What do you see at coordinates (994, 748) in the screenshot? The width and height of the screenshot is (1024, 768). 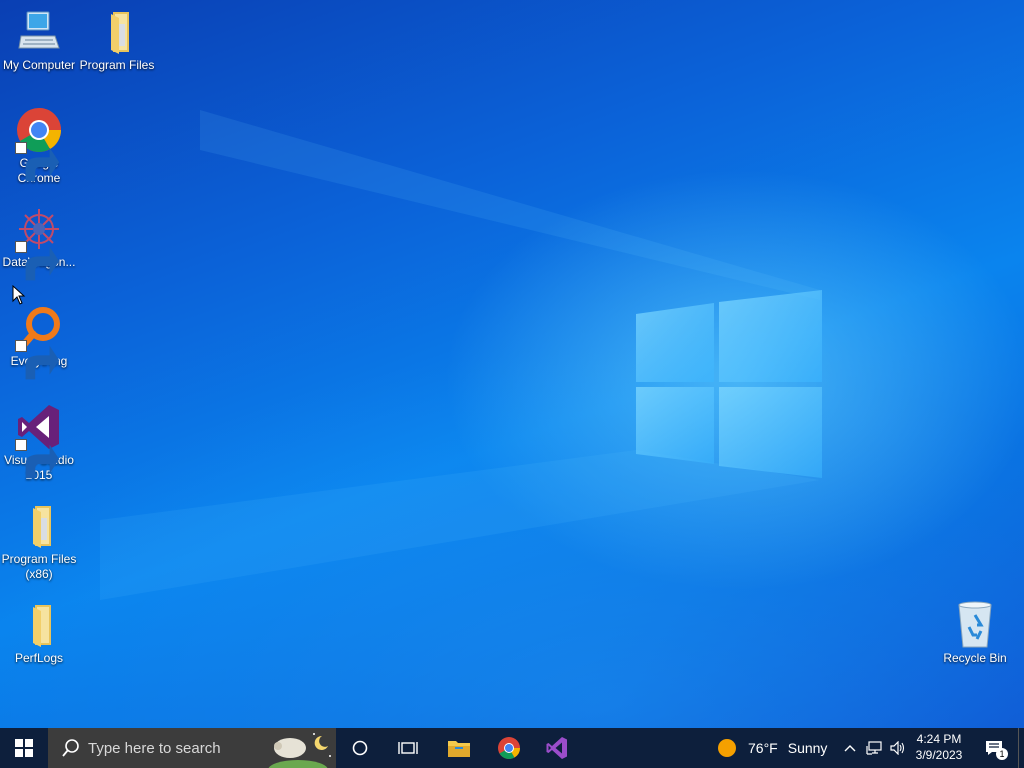 I see `action-center-button: 1` at bounding box center [994, 748].